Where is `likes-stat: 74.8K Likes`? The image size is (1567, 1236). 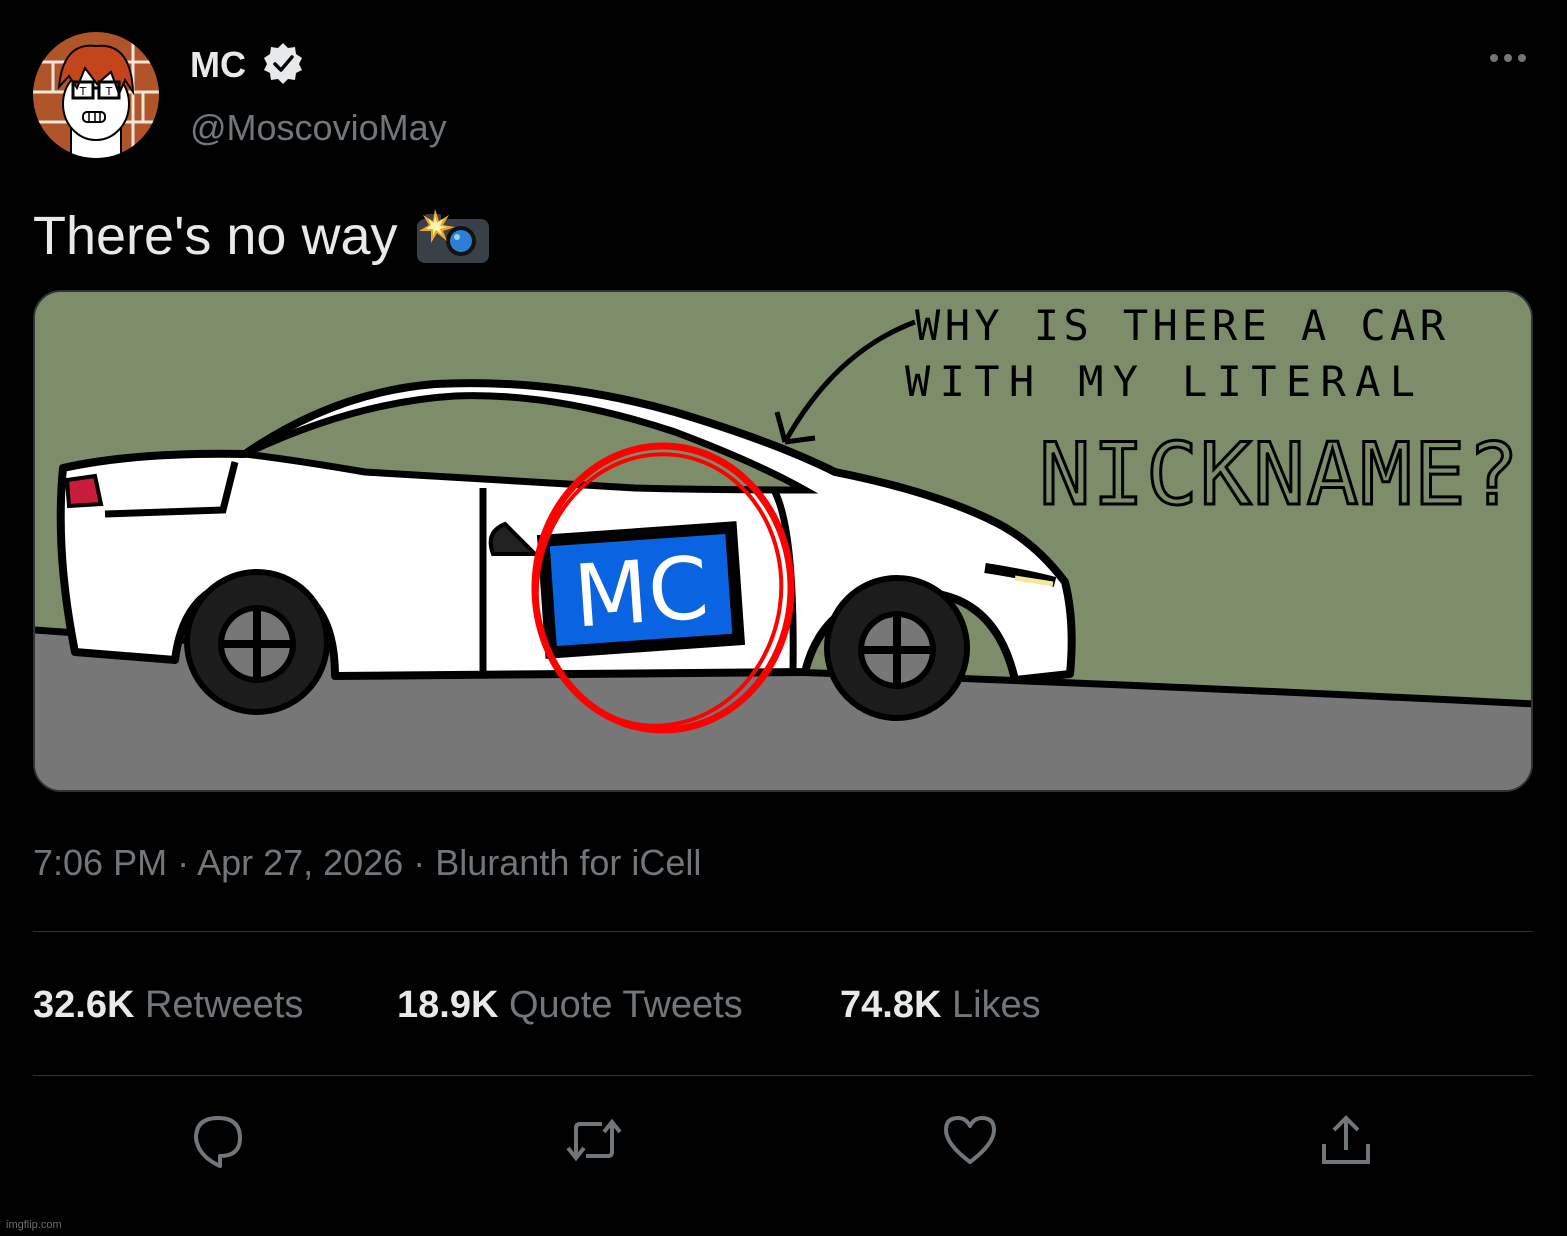 likes-stat: 74.8K Likes is located at coordinates (940, 1005).